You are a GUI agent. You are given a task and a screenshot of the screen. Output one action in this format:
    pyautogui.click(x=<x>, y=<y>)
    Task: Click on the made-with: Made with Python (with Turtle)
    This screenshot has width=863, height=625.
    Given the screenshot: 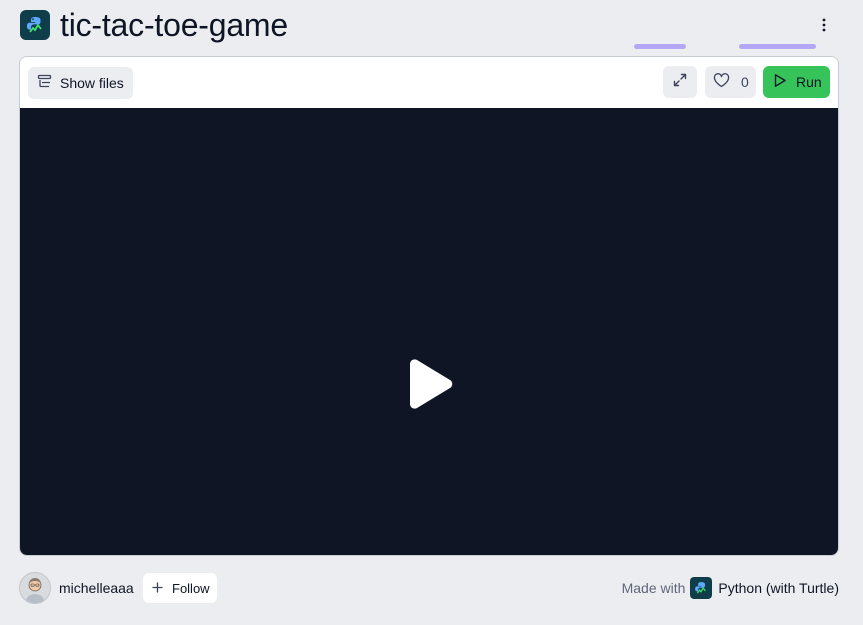 What is the action you would take?
    pyautogui.click(x=730, y=588)
    